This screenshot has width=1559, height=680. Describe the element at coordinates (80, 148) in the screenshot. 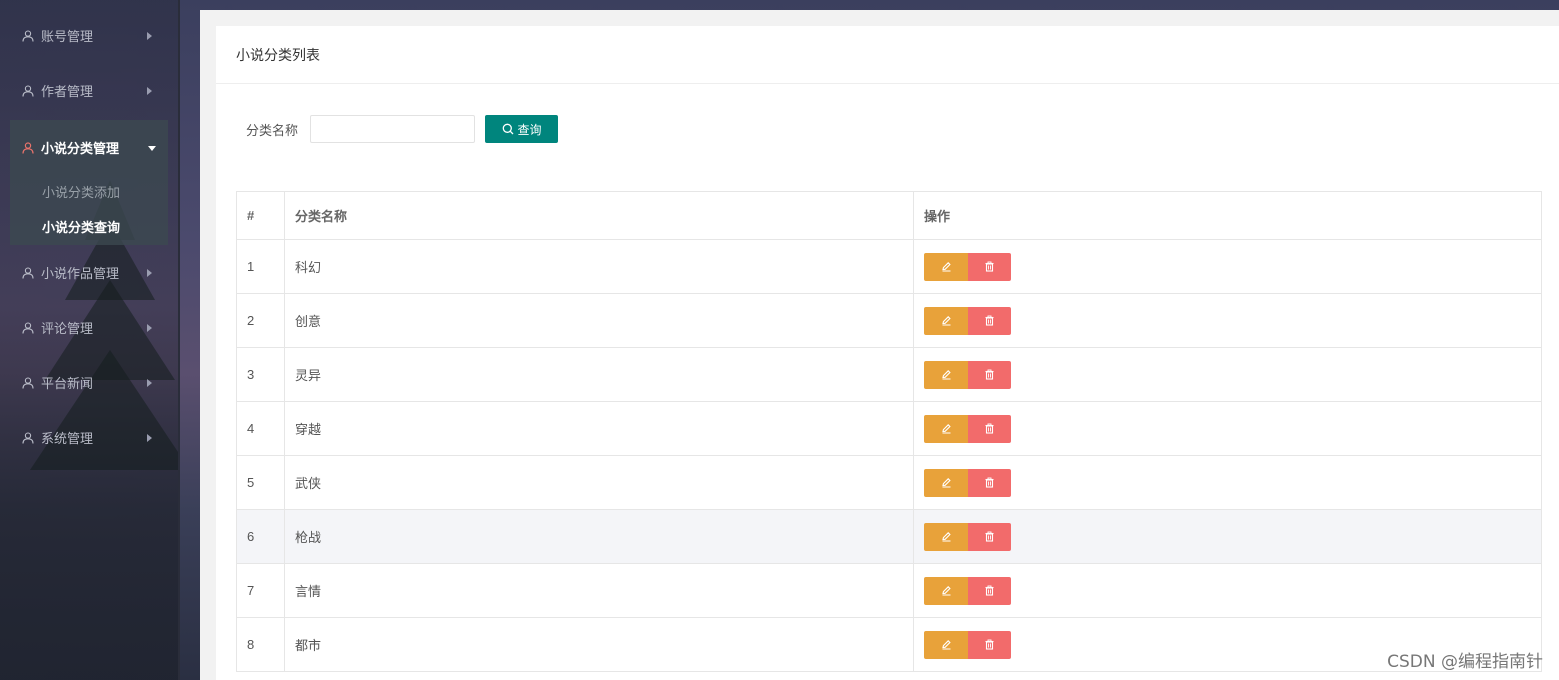

I see `sidebar-item-label: 小说分类管理` at that location.